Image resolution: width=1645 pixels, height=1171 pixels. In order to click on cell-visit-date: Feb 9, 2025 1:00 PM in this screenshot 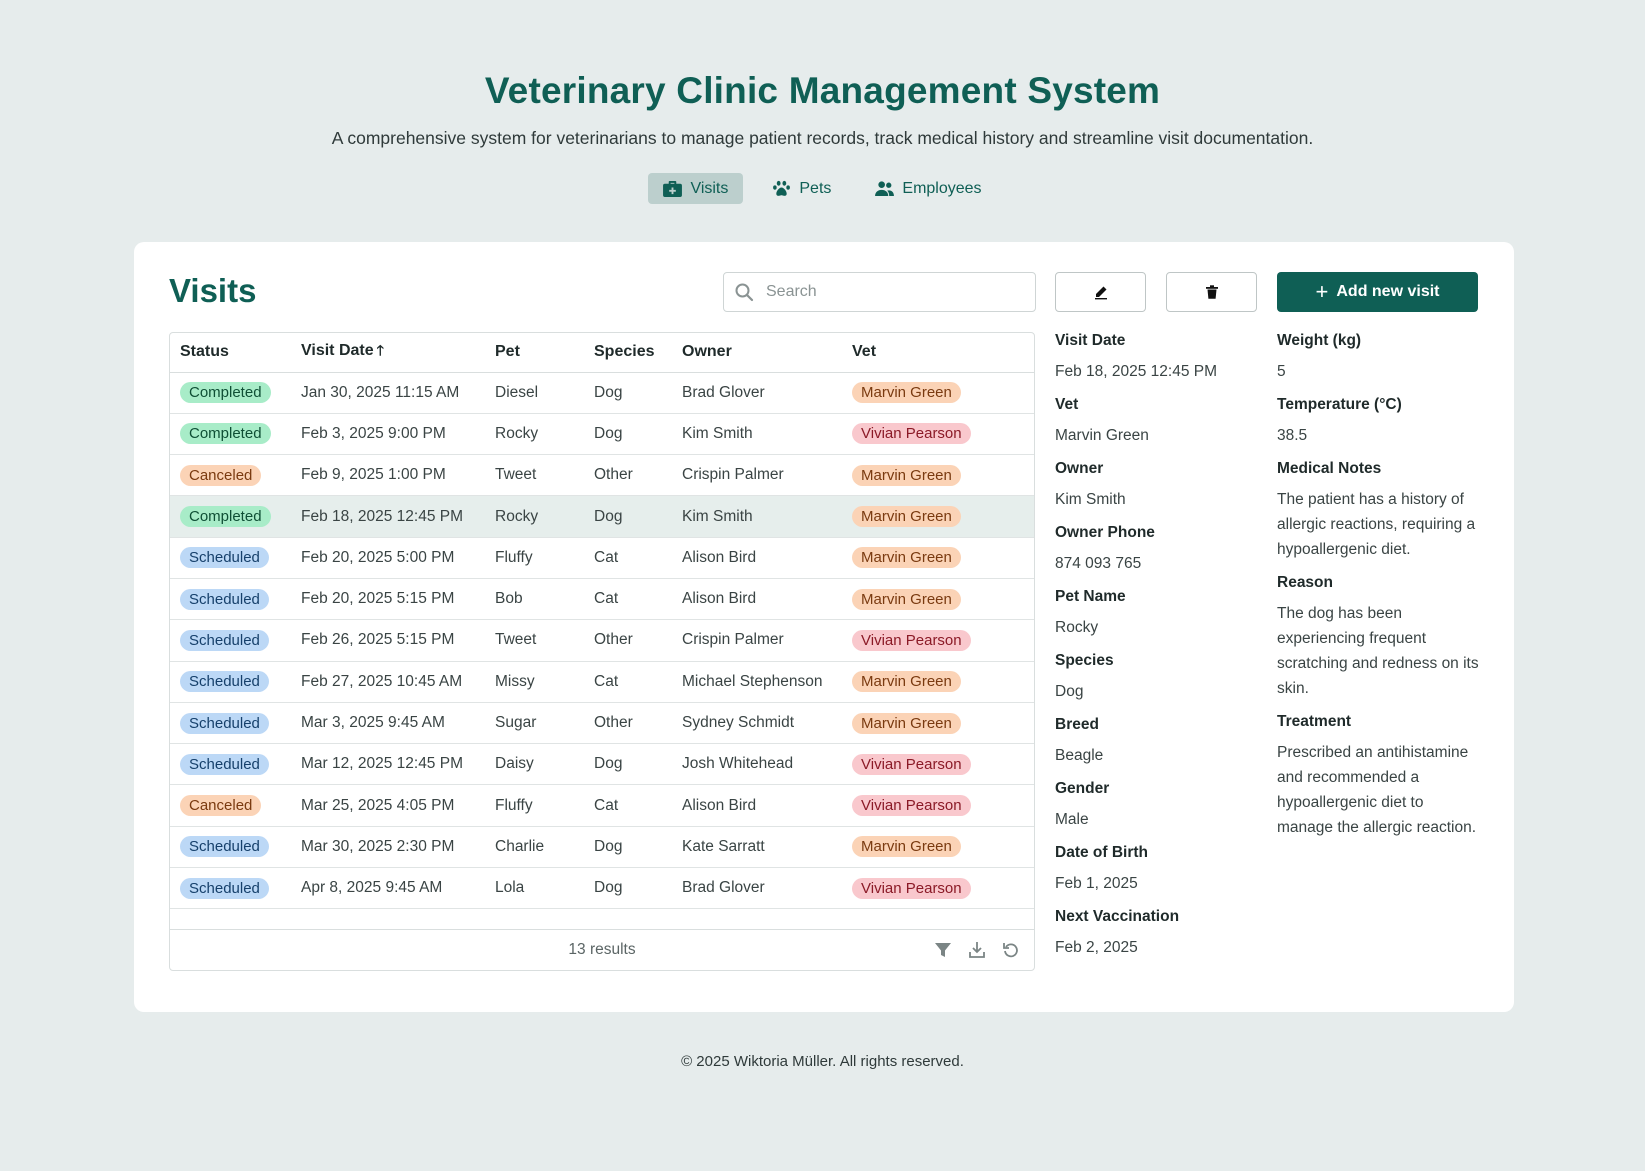, I will do `click(388, 475)`.